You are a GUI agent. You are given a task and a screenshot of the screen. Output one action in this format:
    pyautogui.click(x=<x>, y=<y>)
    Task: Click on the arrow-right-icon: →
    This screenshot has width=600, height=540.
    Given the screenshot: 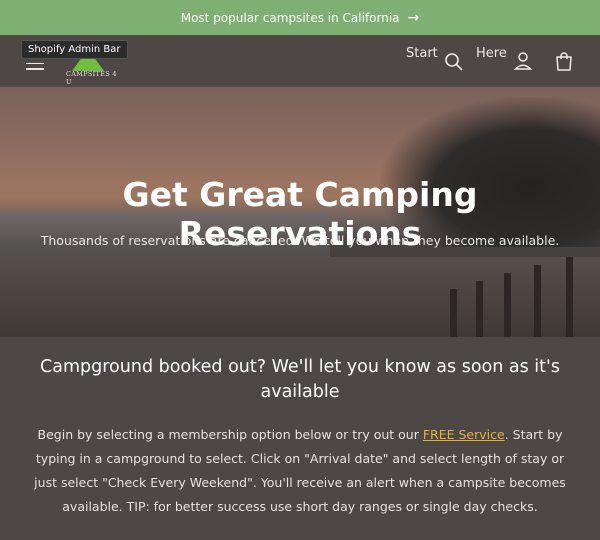 What is the action you would take?
    pyautogui.click(x=413, y=17)
    